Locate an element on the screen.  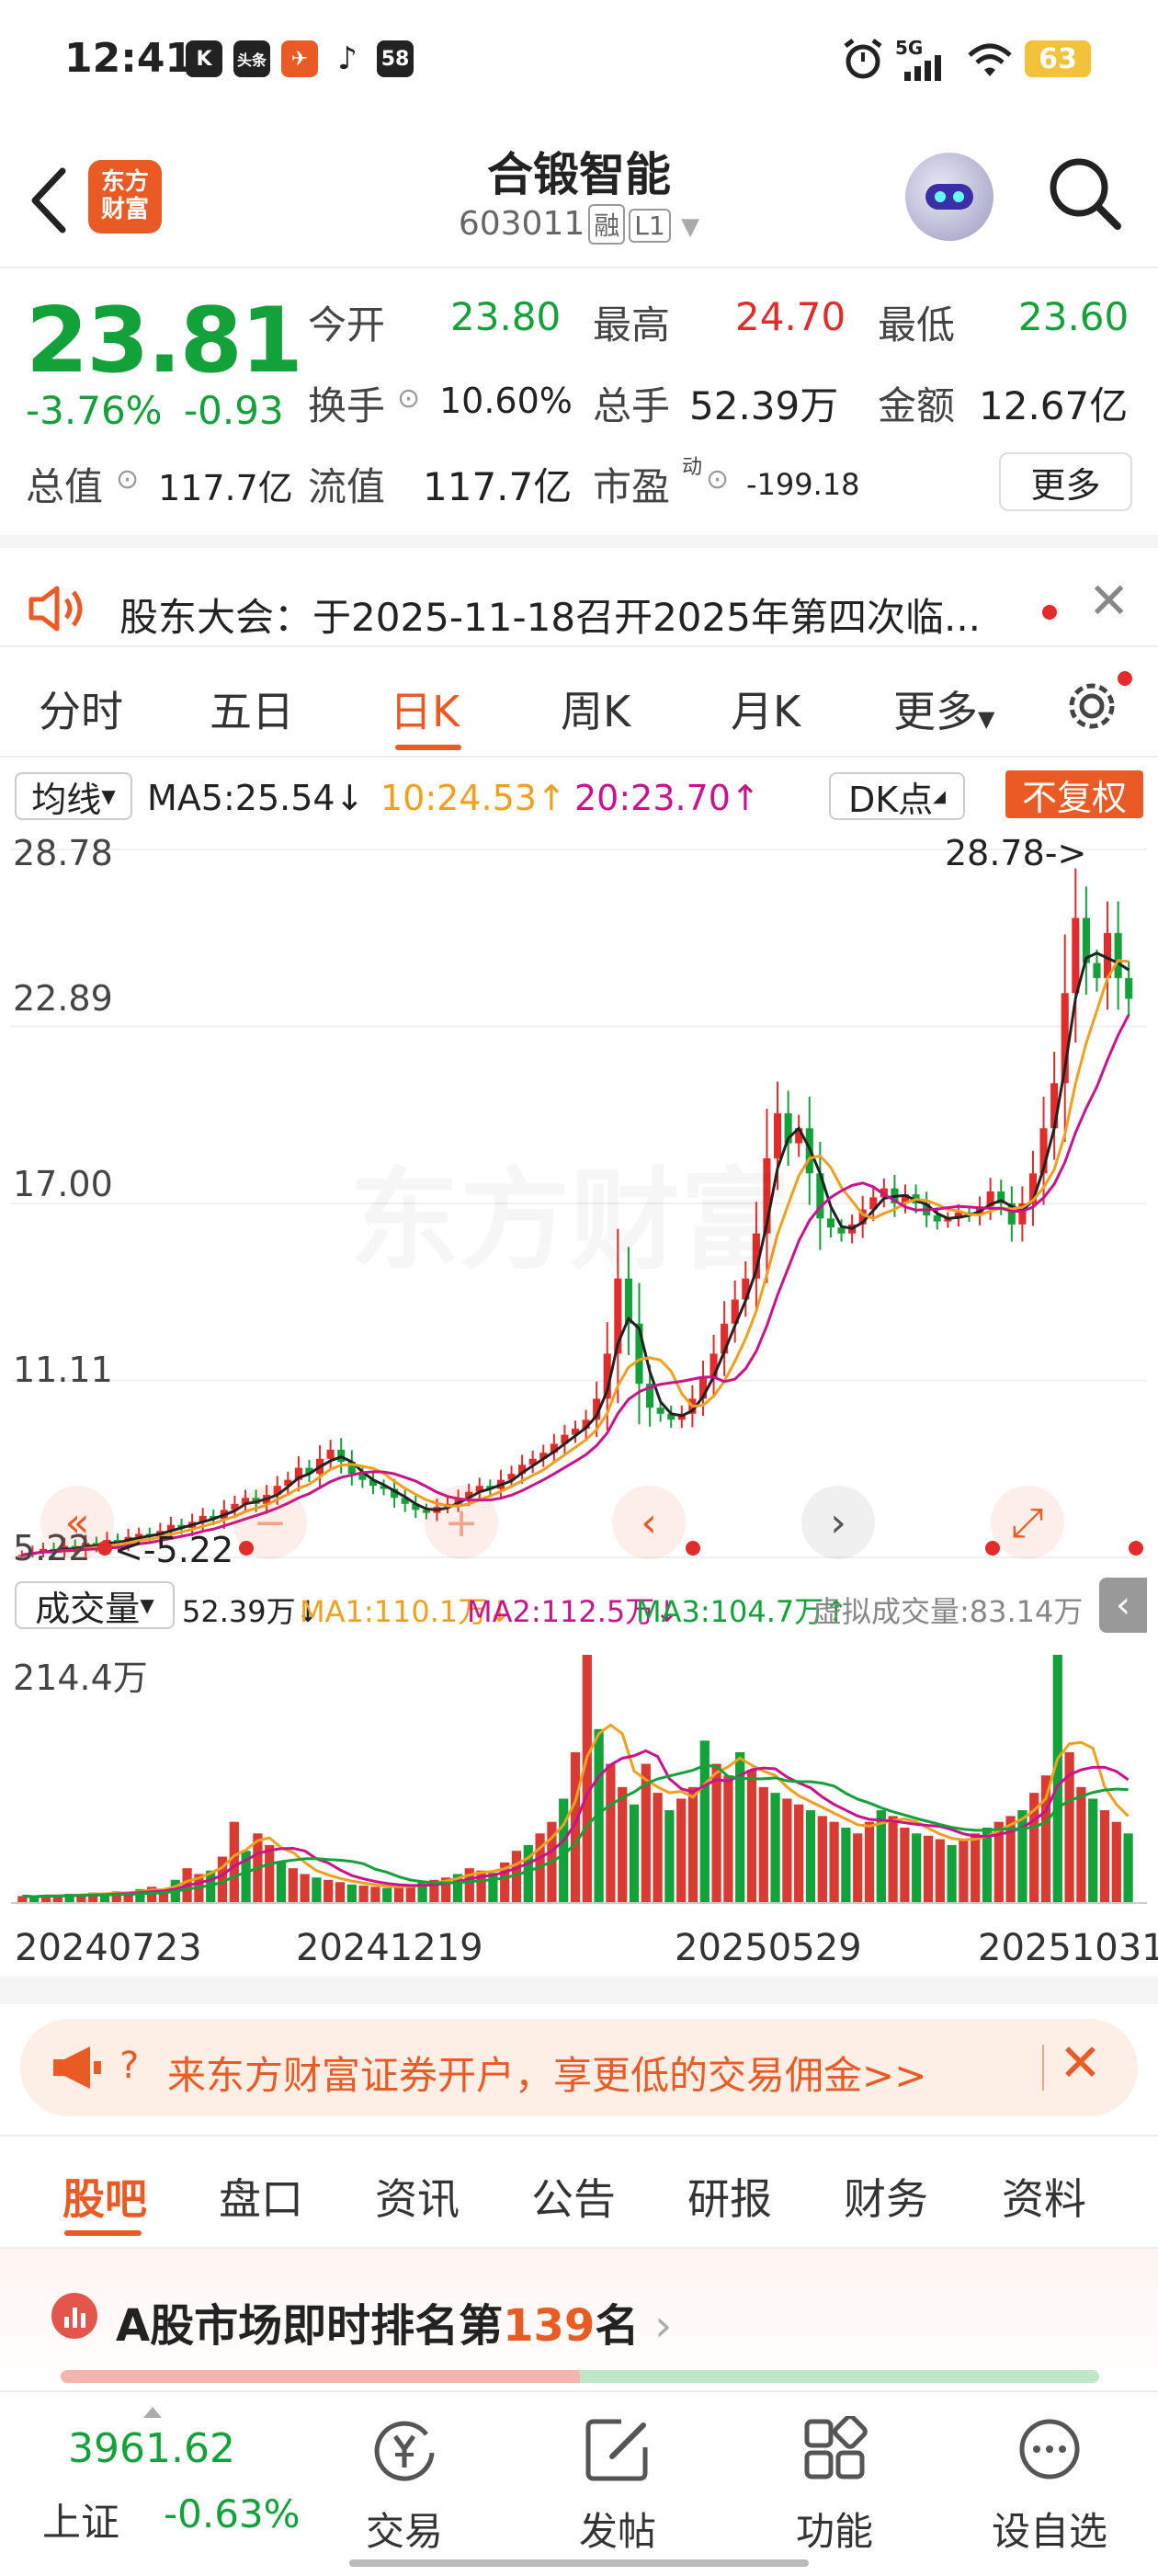
promo-banner: ? 来东方财富证券开户，享更低的交易佣金>> ✕ is located at coordinates (579, 2067).